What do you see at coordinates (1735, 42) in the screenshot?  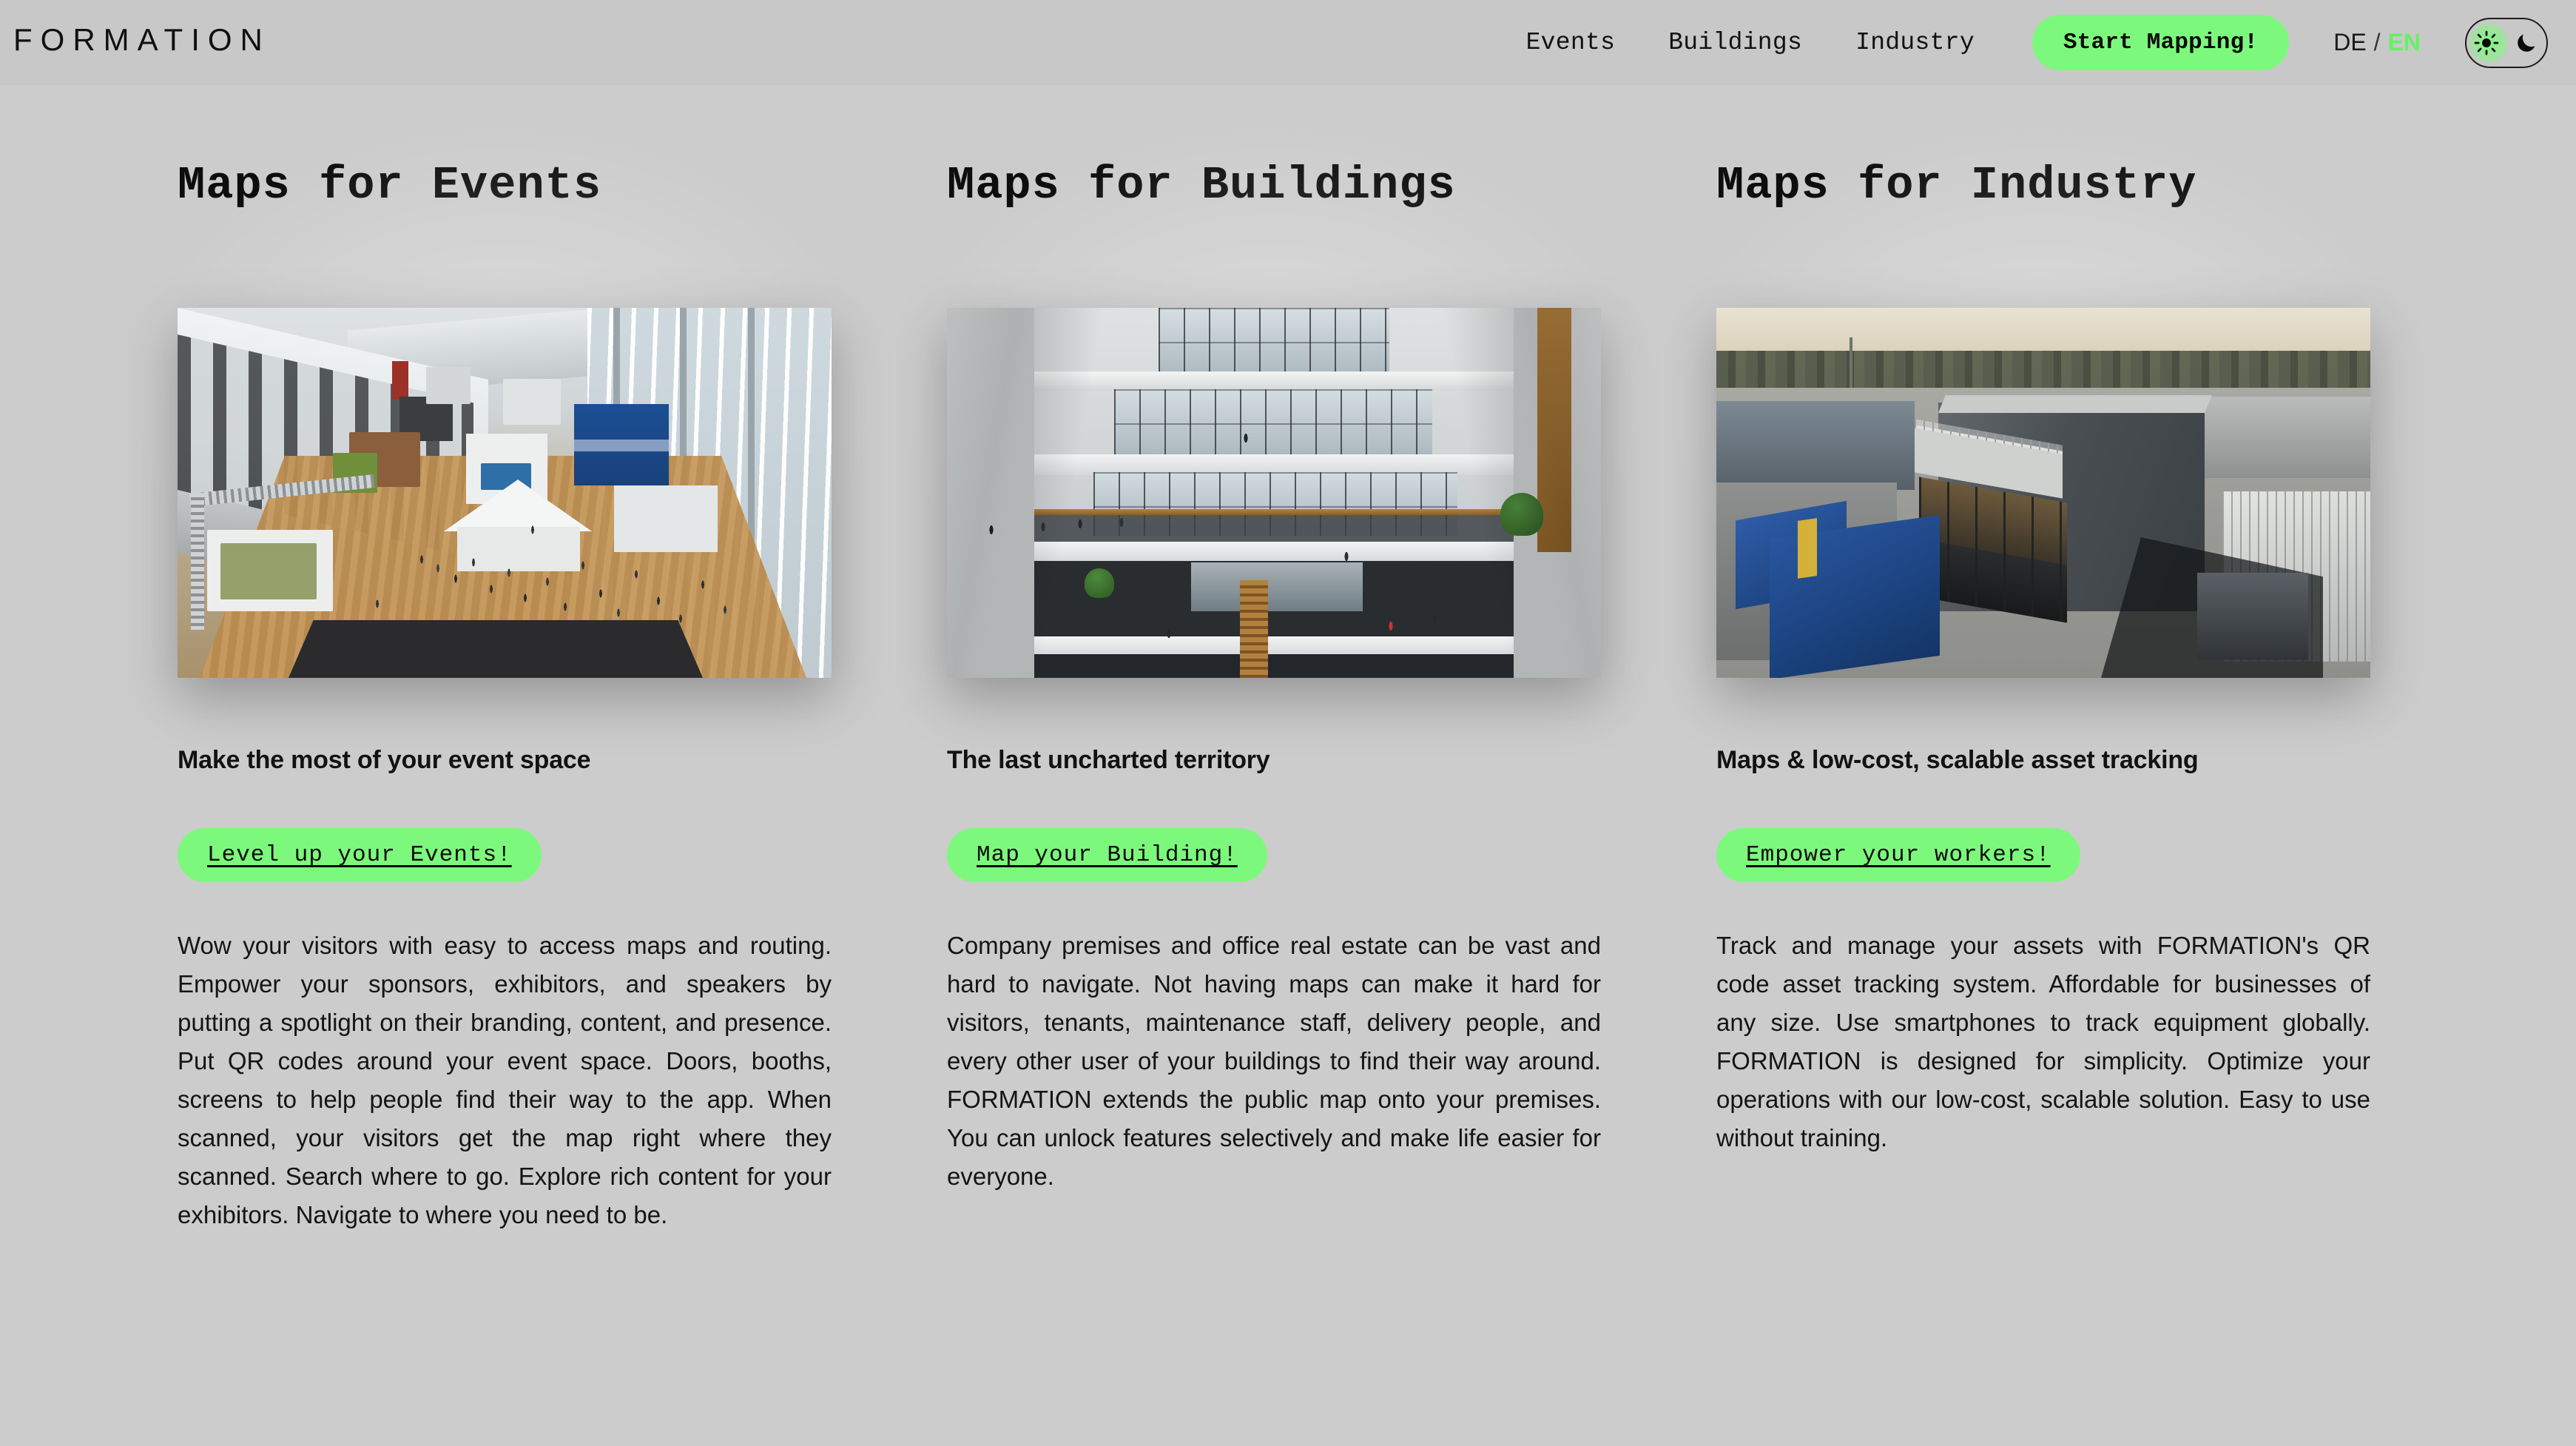 I see `nav-link-buildings: Buildings` at bounding box center [1735, 42].